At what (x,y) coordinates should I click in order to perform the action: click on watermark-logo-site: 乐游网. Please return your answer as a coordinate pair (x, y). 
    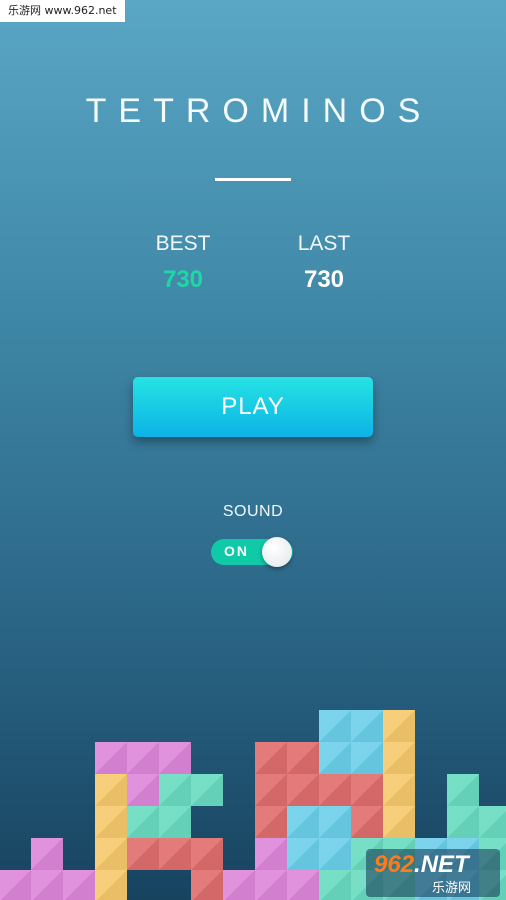
    Looking at the image, I should click on (452, 888).